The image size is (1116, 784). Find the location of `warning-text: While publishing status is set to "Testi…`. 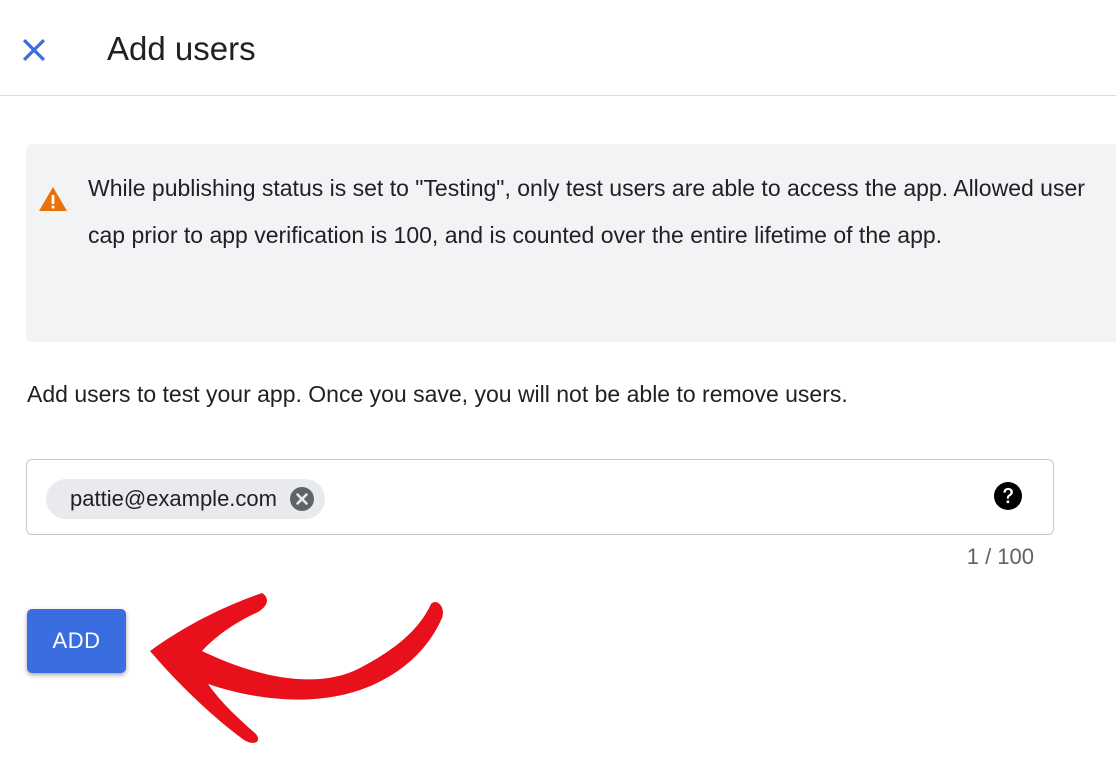

warning-text: While publishing status is set to "Testi… is located at coordinates (586, 211).